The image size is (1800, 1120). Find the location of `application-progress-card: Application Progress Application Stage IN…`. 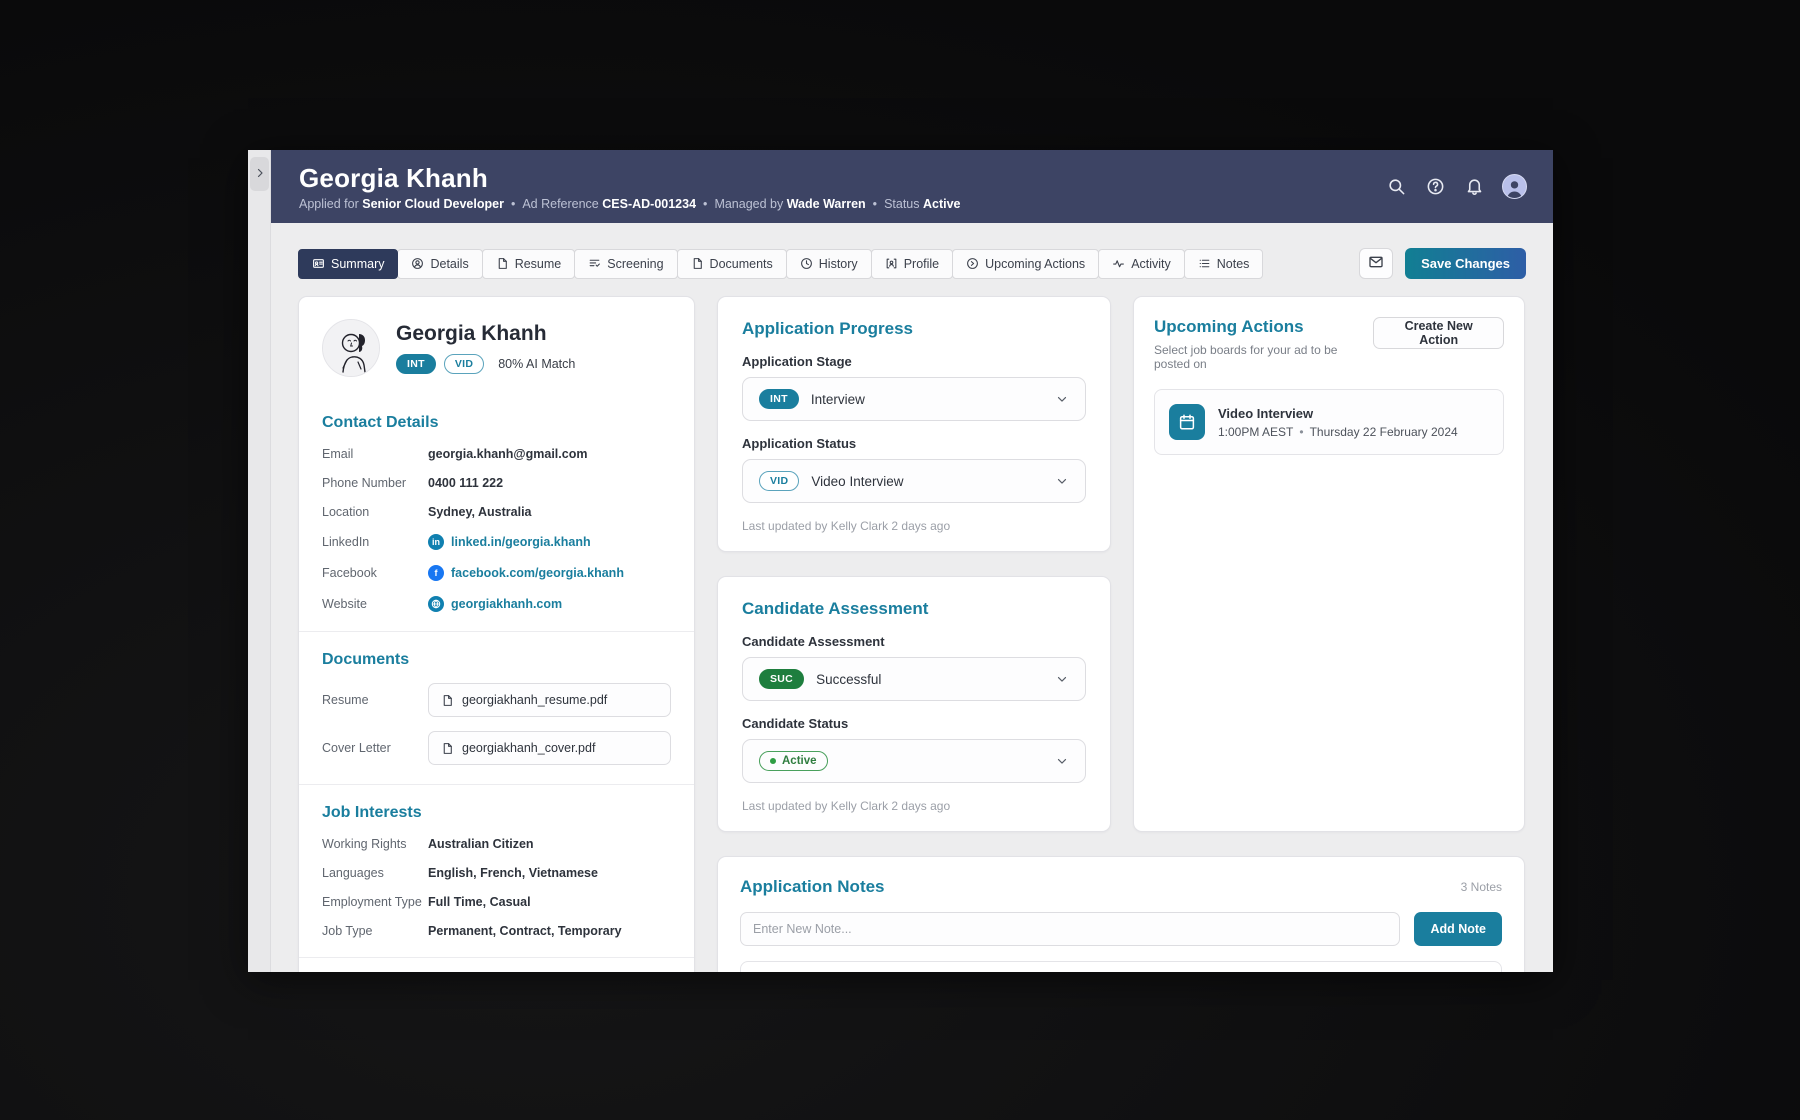

application-progress-card: Application Progress Application Stage IN… is located at coordinates (914, 424).